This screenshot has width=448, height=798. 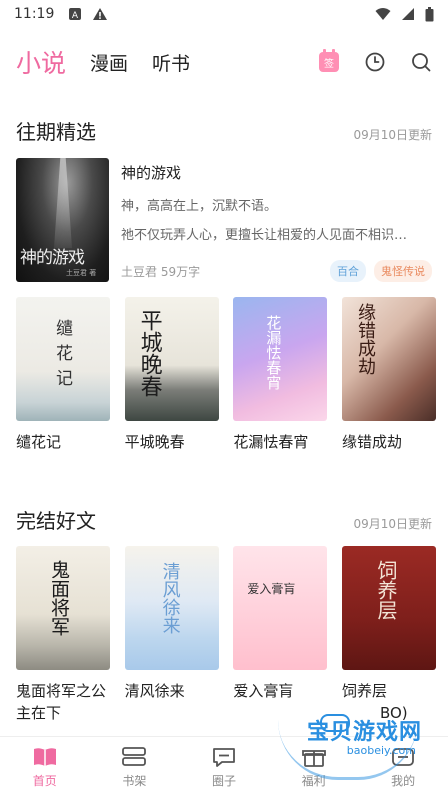 What do you see at coordinates (429, 13) in the screenshot?
I see `battery-icon` at bounding box center [429, 13].